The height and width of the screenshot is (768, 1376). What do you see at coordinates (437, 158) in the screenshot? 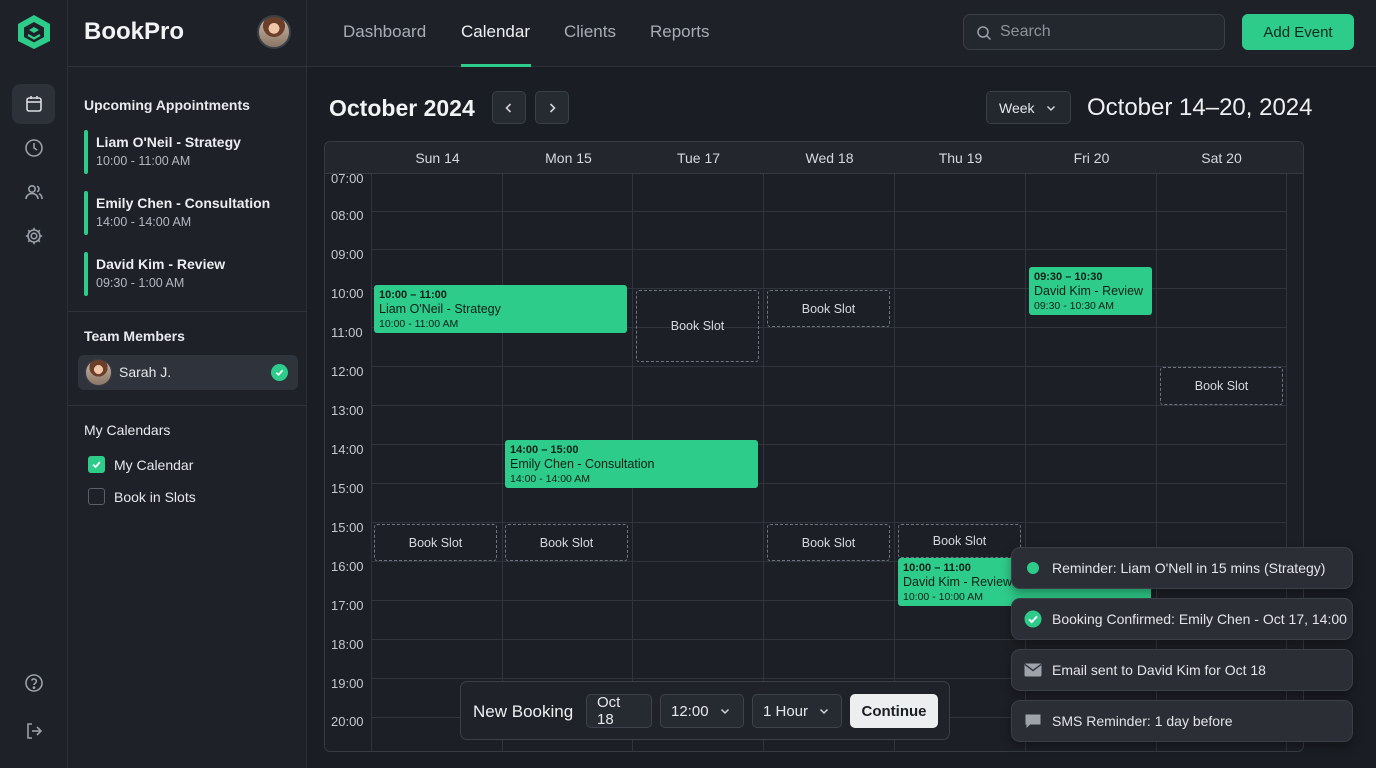
I see `day-header: Sun 14` at bounding box center [437, 158].